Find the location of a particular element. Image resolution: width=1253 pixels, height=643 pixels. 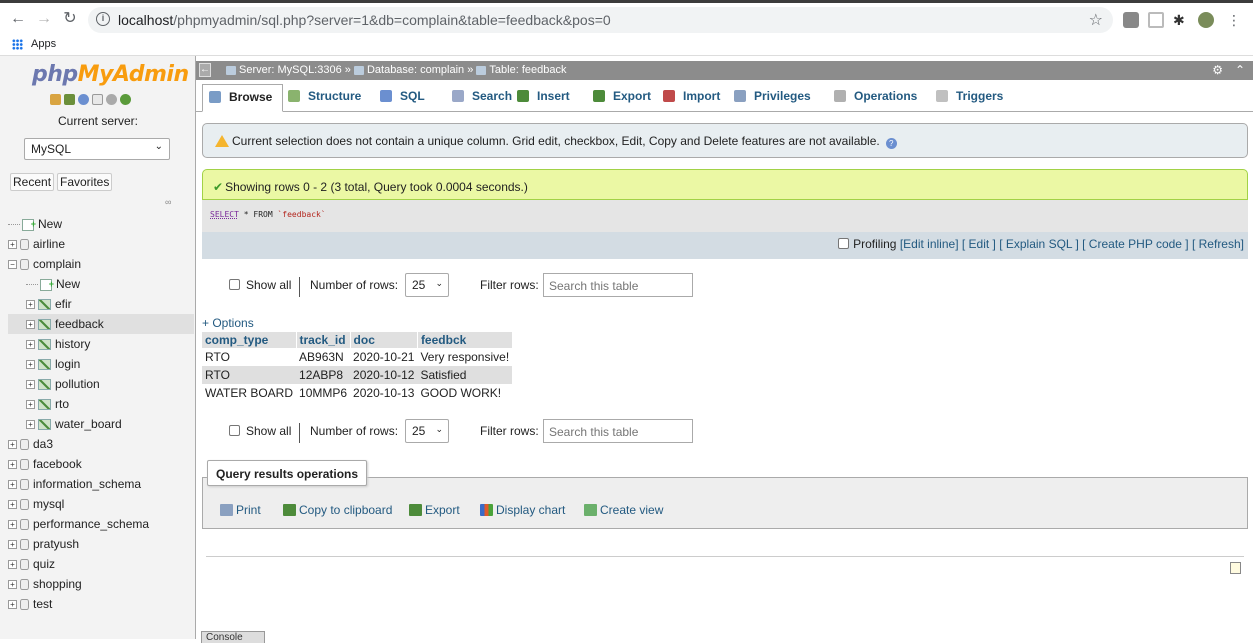

page-settings-icon is located at coordinates (1235, 568).